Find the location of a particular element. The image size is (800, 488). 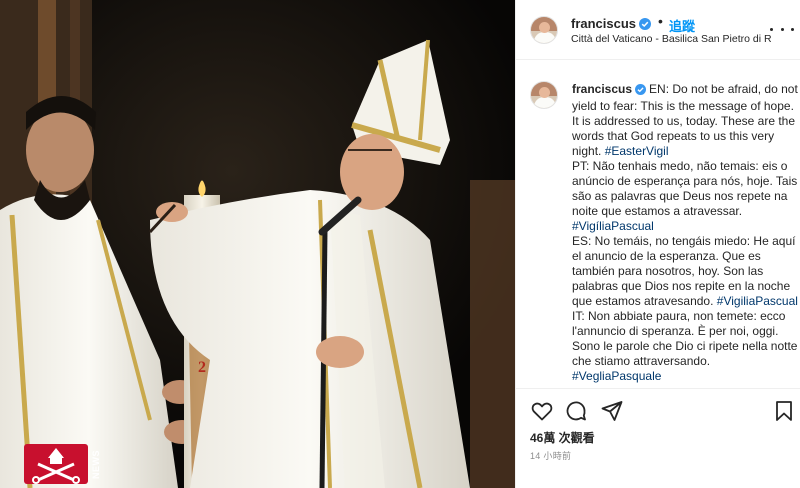

username-link: franciscus is located at coordinates (603, 23).